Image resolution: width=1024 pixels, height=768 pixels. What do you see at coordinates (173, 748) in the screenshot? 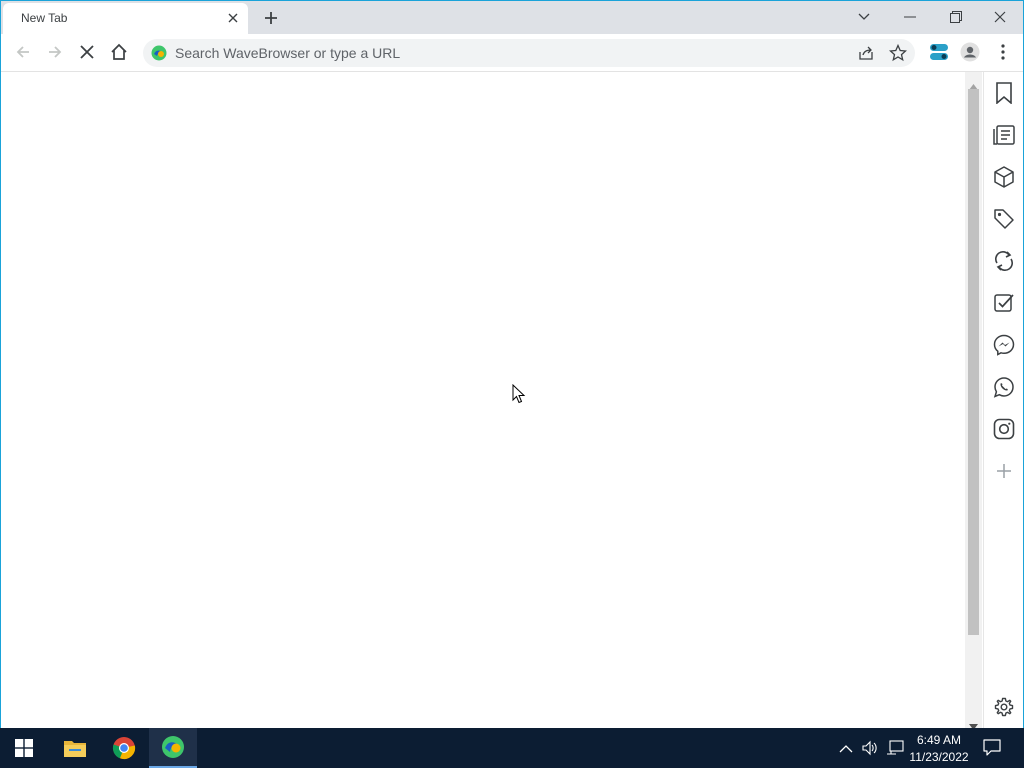
I see `wavebrowser-taskbar-icon` at bounding box center [173, 748].